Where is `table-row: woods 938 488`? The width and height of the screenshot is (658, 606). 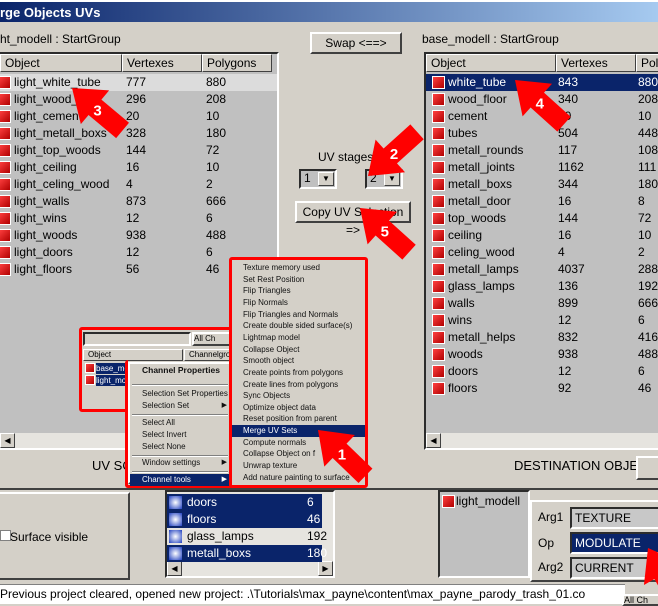 table-row: woods 938 488 is located at coordinates (542, 354).